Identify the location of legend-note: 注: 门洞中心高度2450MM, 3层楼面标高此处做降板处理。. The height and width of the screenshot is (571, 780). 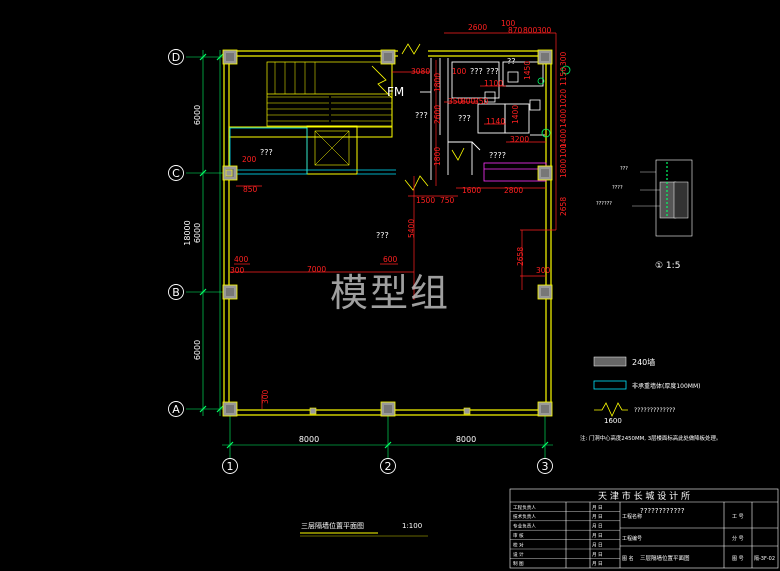
(650, 438).